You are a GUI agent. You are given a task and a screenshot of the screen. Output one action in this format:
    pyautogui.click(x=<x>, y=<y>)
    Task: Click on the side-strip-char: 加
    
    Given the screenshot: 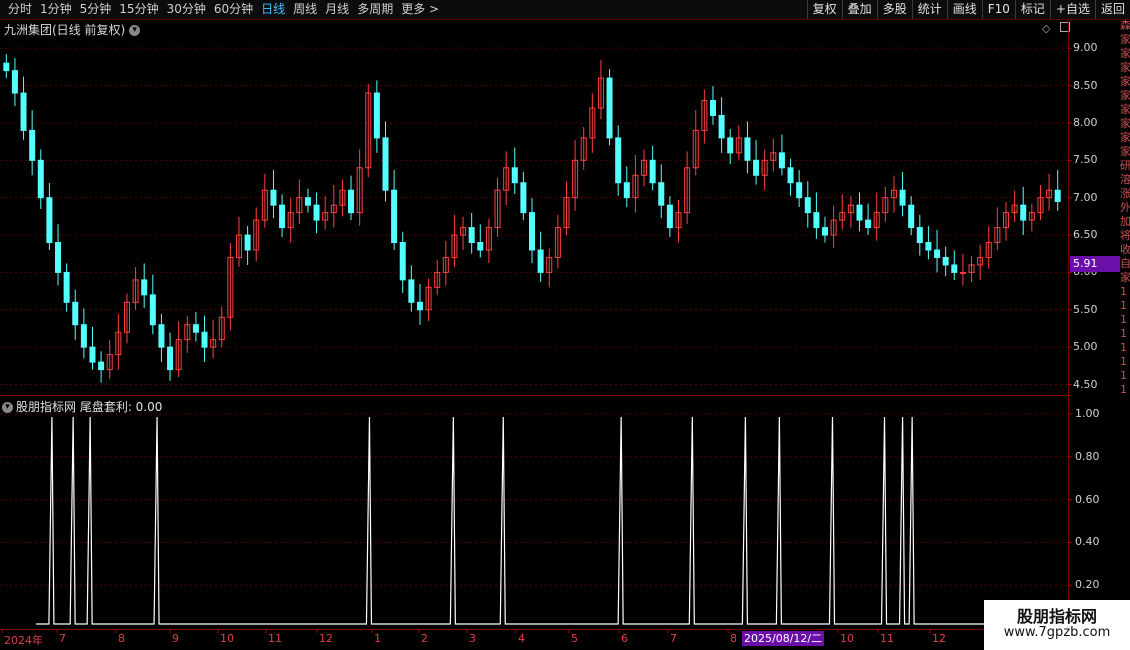 What is the action you would take?
    pyautogui.click(x=1125, y=221)
    